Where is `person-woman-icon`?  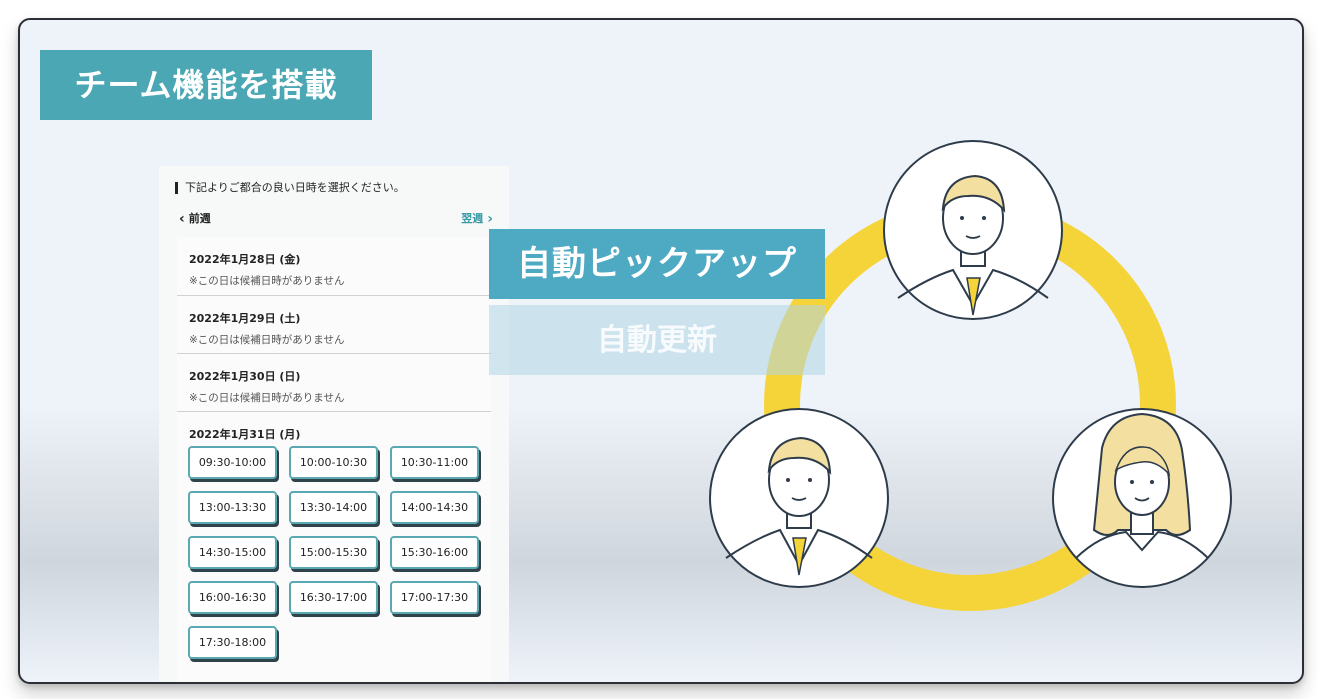 person-woman-icon is located at coordinates (1142, 498).